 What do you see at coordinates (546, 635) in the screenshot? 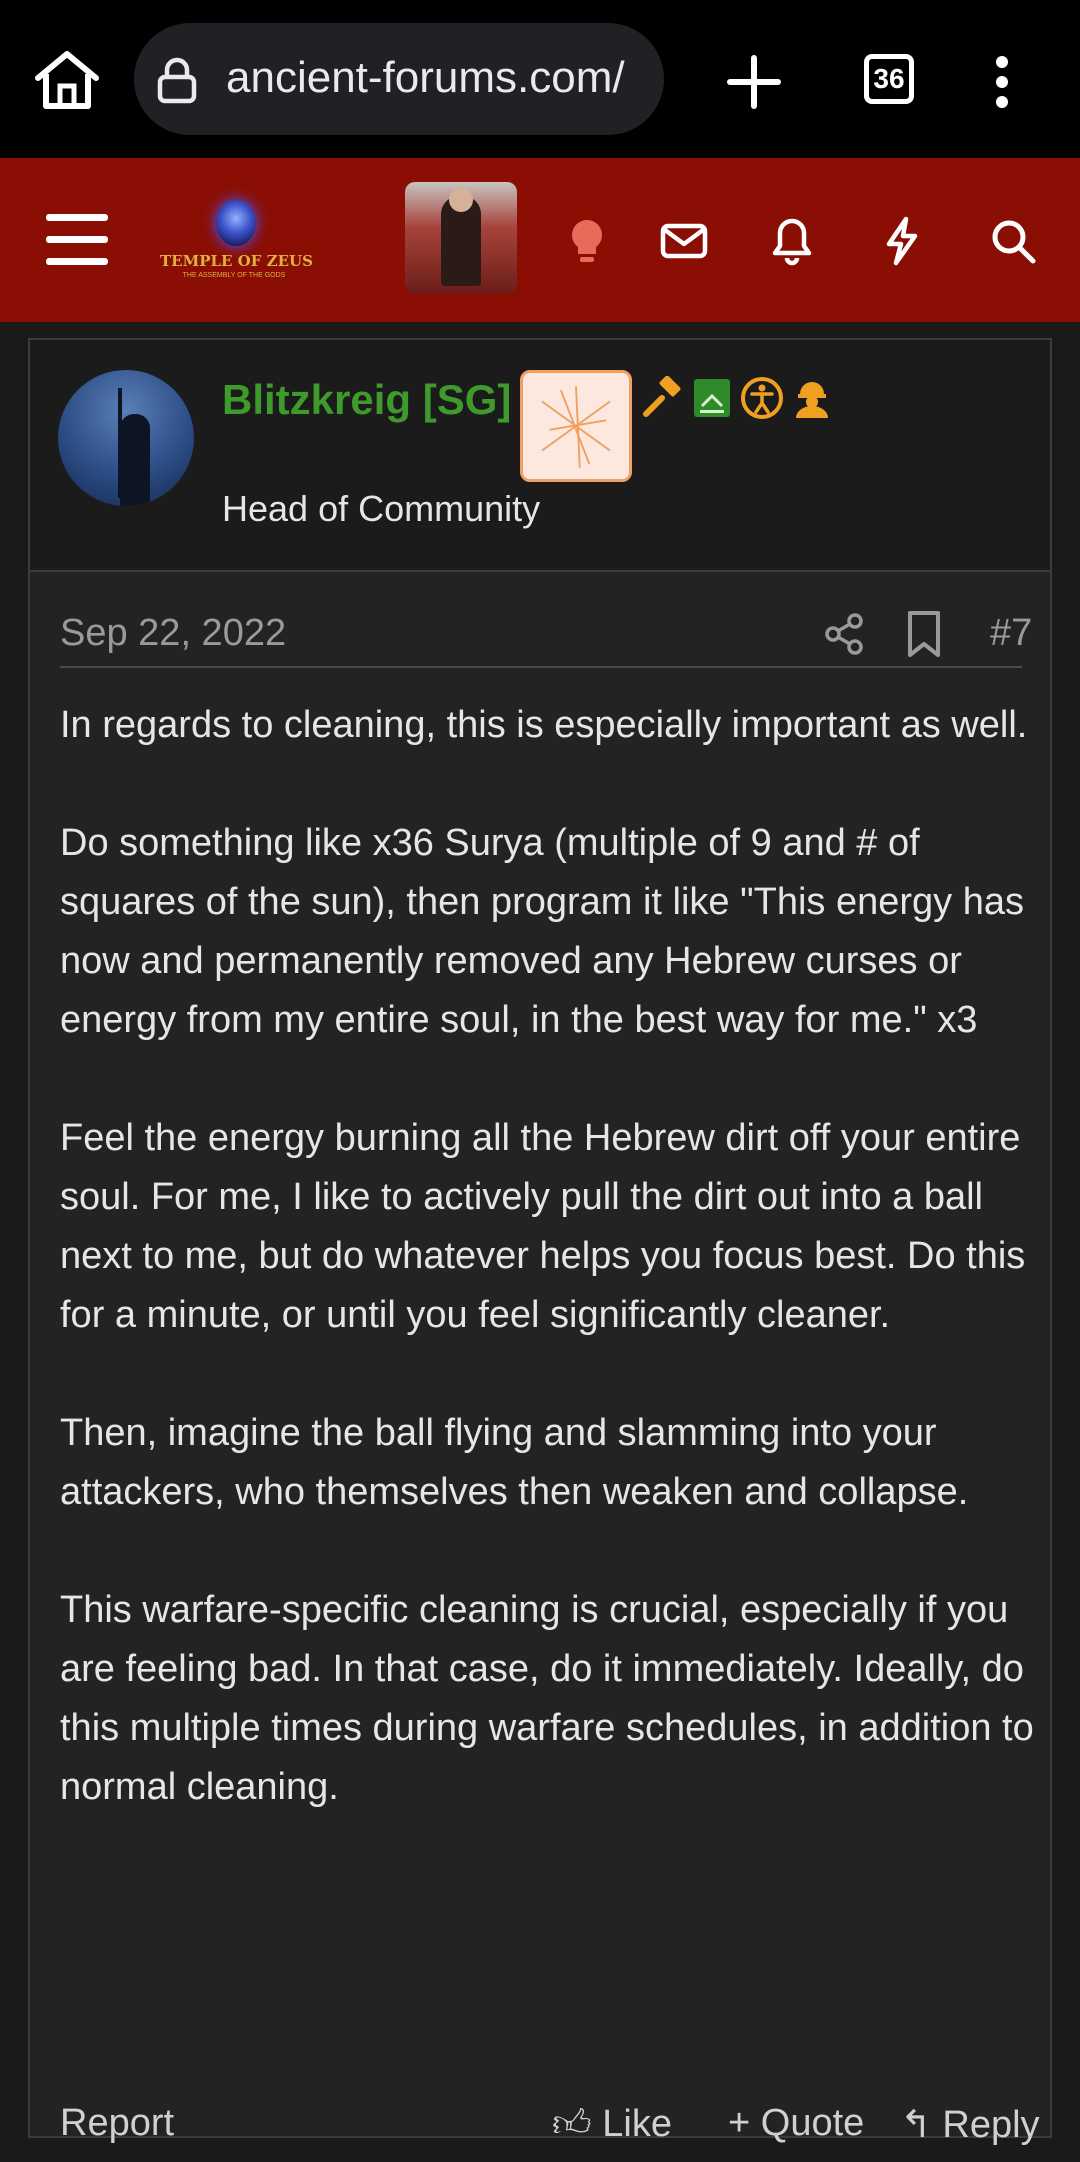
I see `post-meta: Sep 22, 2022 #7` at bounding box center [546, 635].